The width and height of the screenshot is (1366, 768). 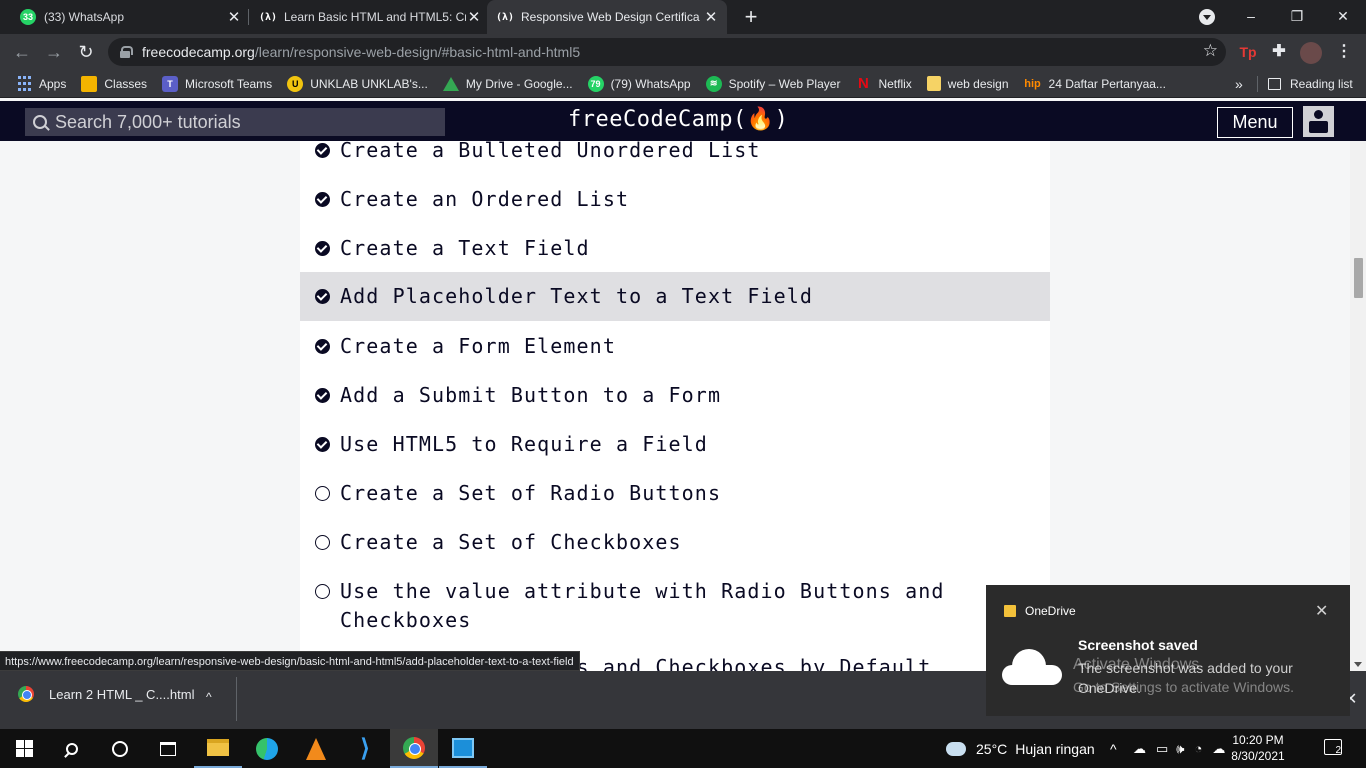 What do you see at coordinates (1139, 749) in the screenshot?
I see `onedrive-icon: ☁` at bounding box center [1139, 749].